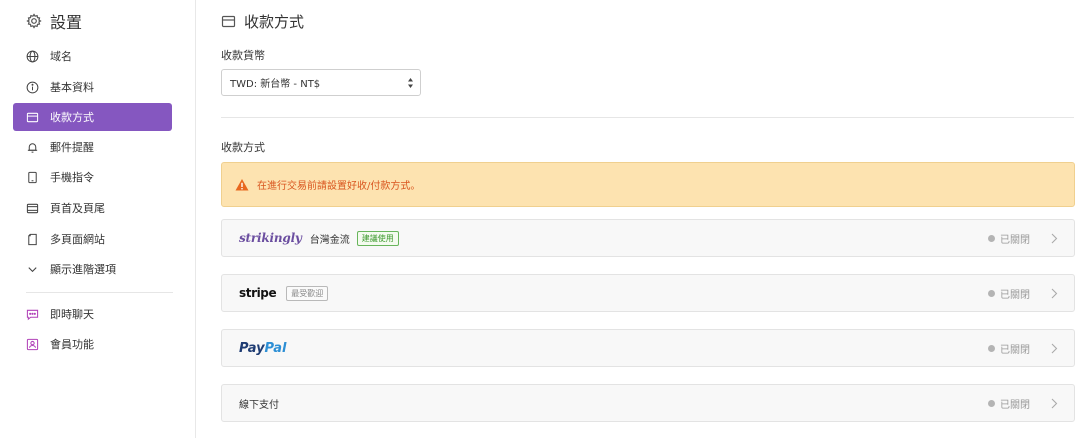 The height and width of the screenshot is (438, 1088). What do you see at coordinates (242, 184) in the screenshot?
I see `warning-icon` at bounding box center [242, 184].